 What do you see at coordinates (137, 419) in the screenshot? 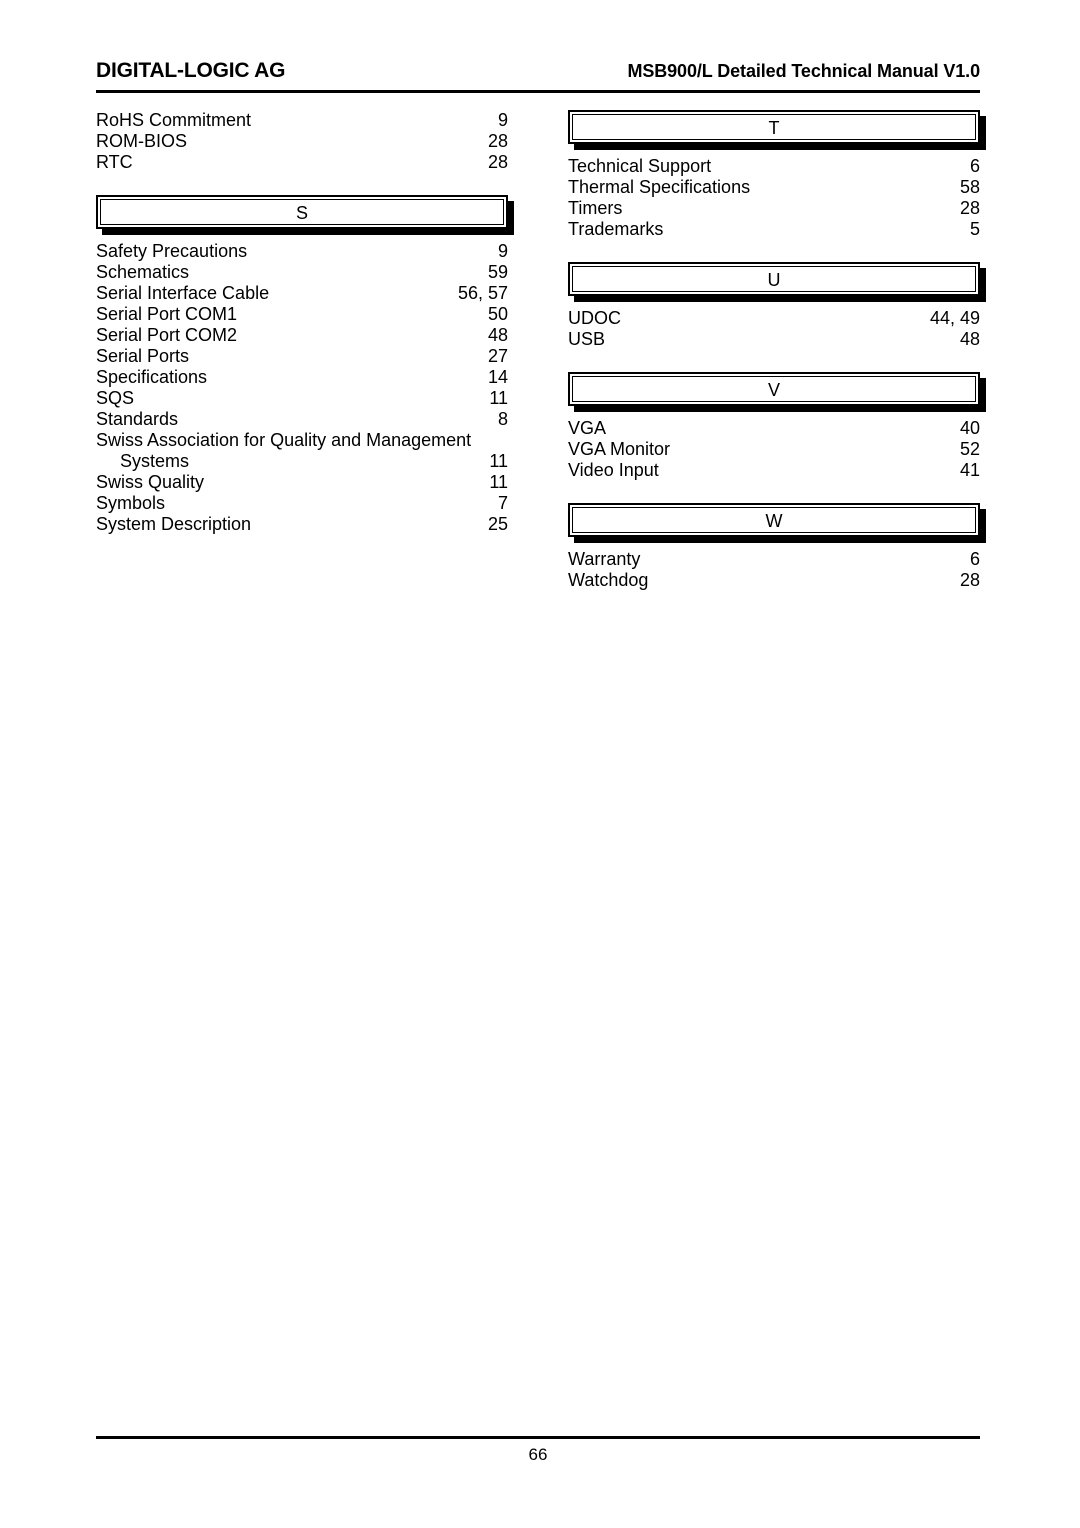
I see `index-entry-term: Standards` at bounding box center [137, 419].